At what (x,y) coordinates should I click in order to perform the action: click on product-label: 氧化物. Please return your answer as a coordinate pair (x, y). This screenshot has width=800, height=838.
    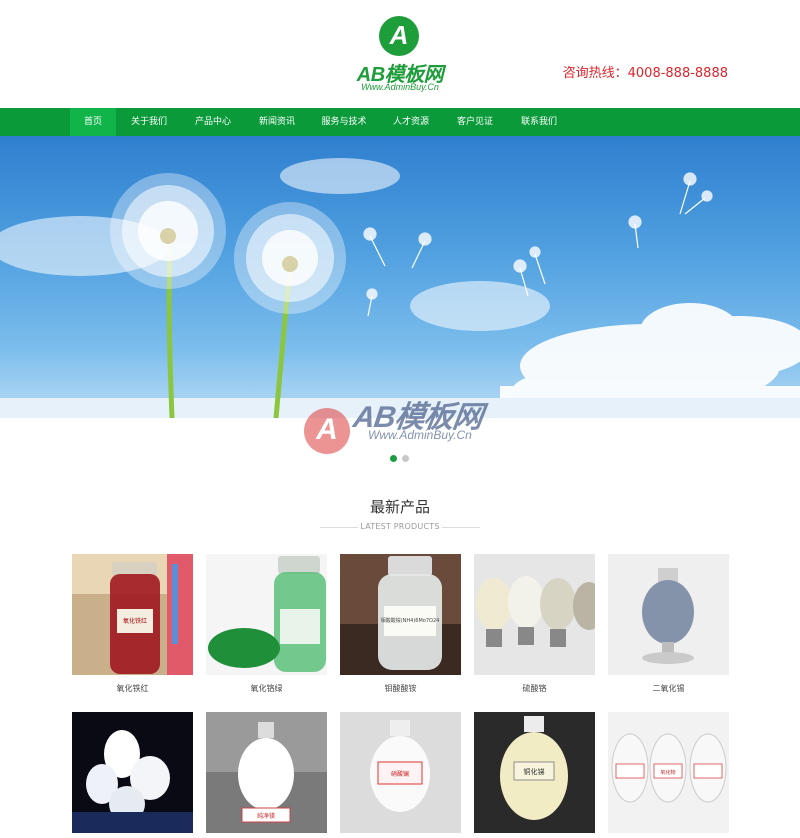
    Looking at the image, I should click on (667, 772).